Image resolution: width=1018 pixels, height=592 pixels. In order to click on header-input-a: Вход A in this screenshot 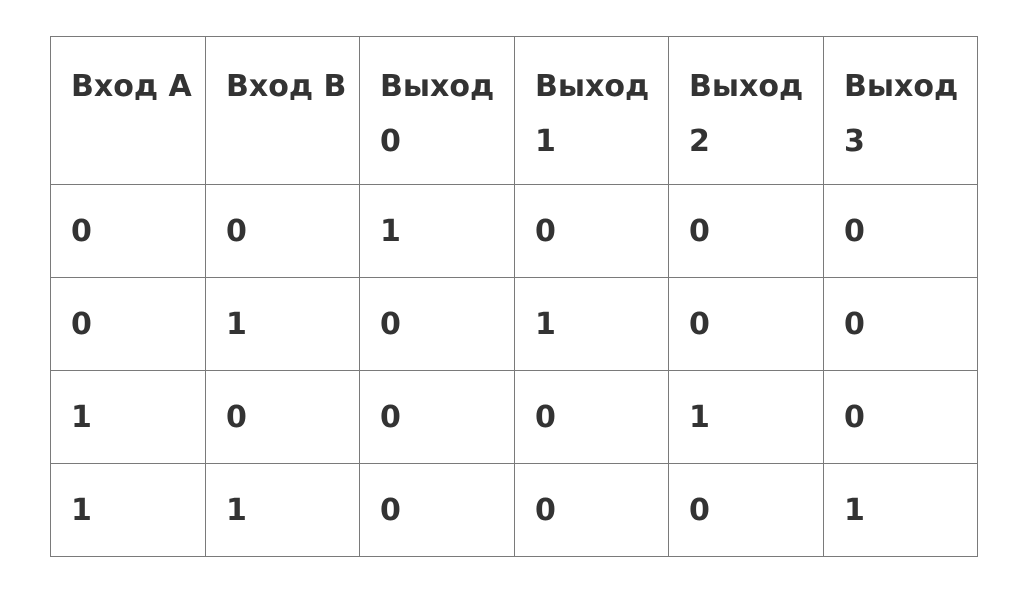, I will do `click(128, 110)`.